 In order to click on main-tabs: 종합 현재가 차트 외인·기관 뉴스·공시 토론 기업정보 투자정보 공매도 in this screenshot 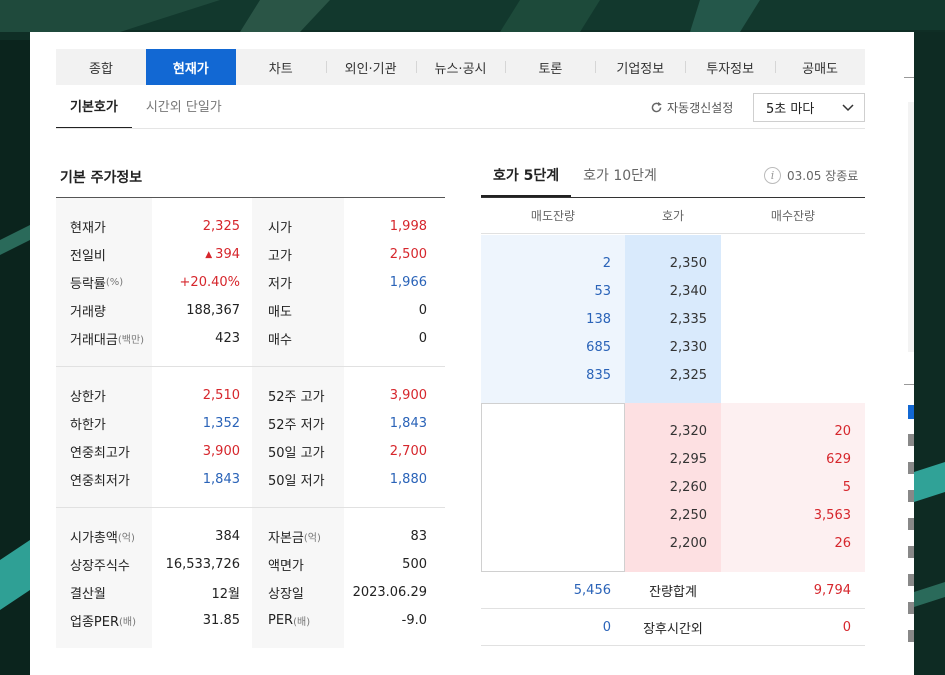, I will do `click(460, 67)`.